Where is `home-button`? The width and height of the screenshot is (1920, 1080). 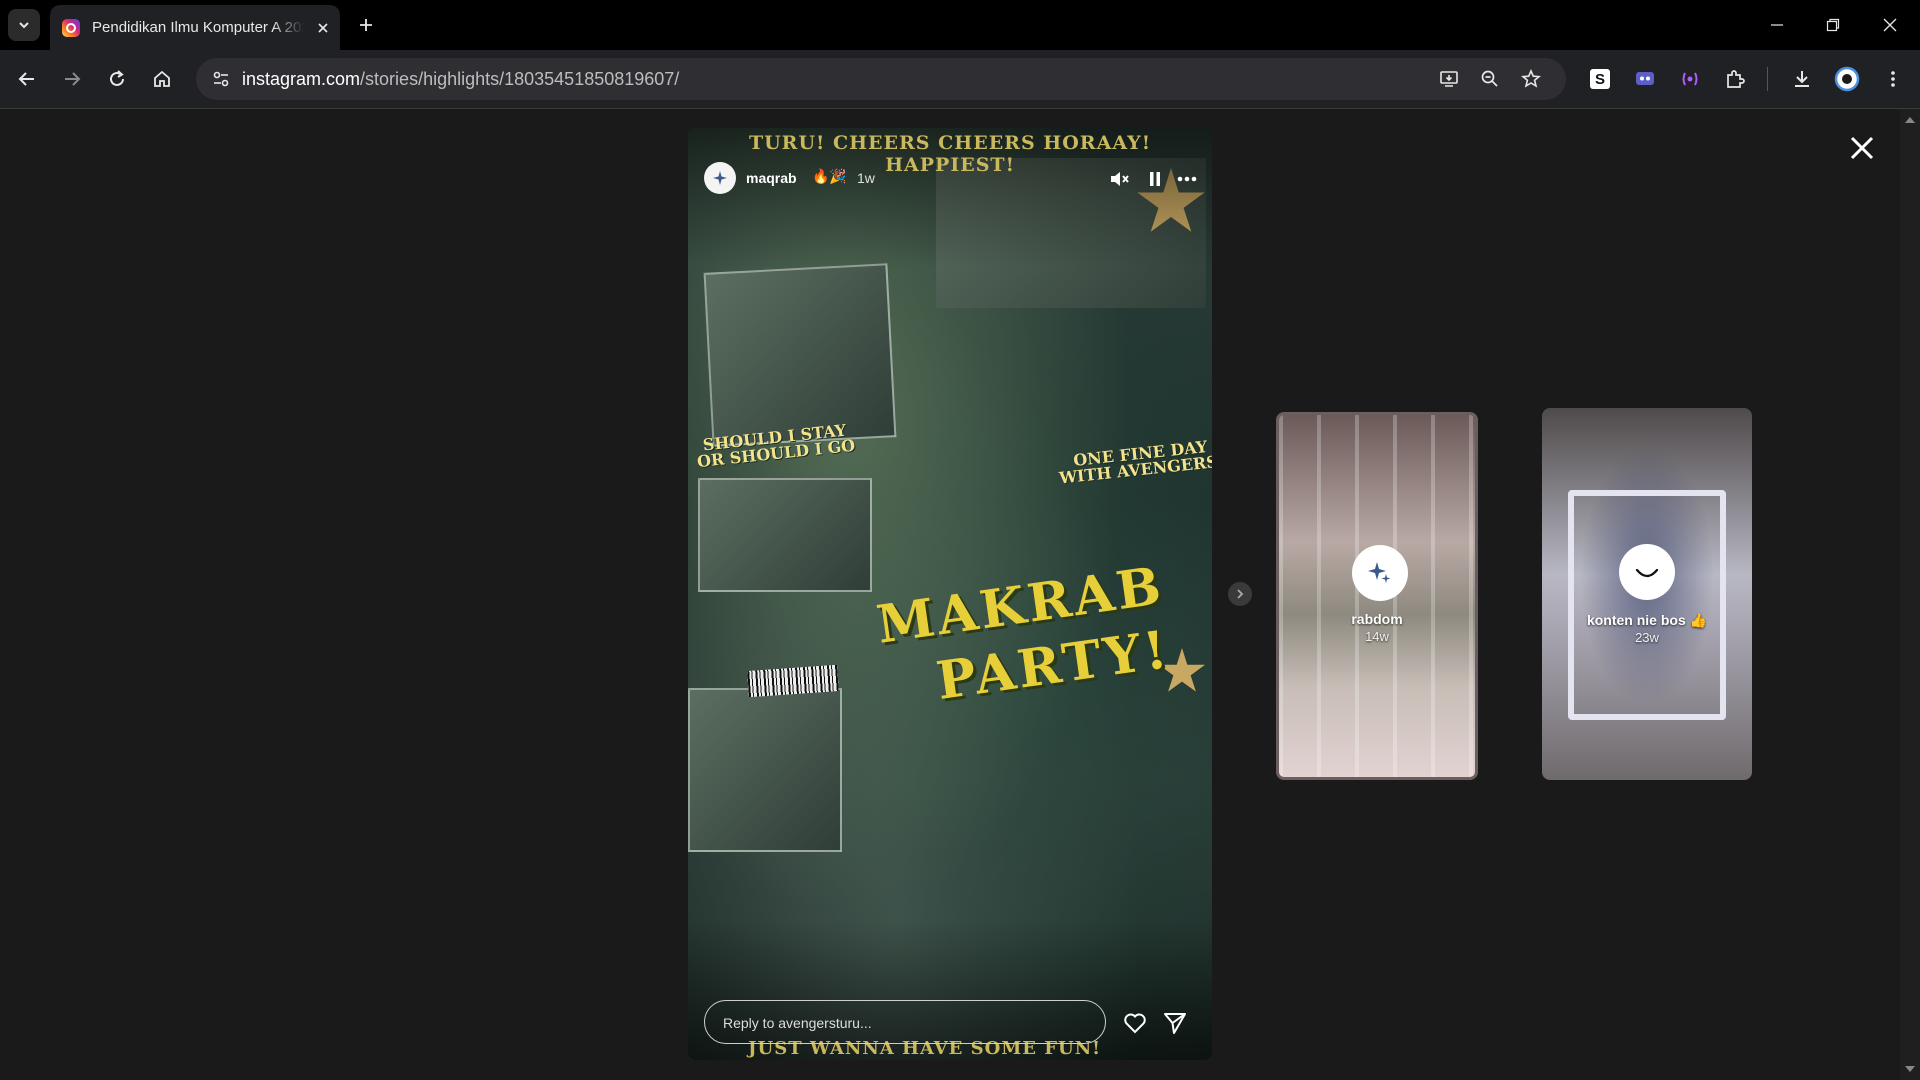
home-button is located at coordinates (162, 79).